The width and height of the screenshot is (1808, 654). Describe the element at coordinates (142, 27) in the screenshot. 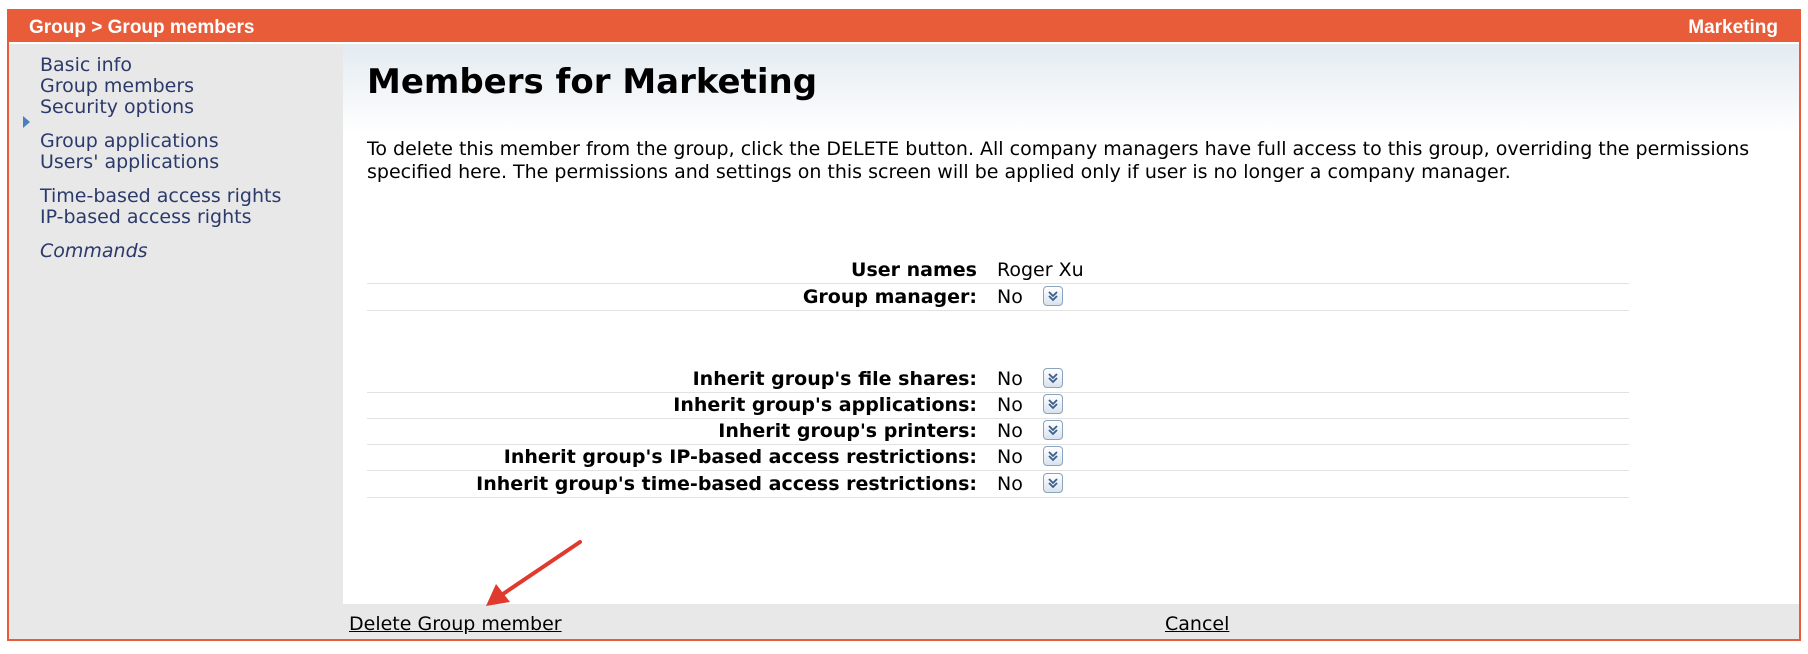

I see `breadcrumb: Group > Group members` at that location.